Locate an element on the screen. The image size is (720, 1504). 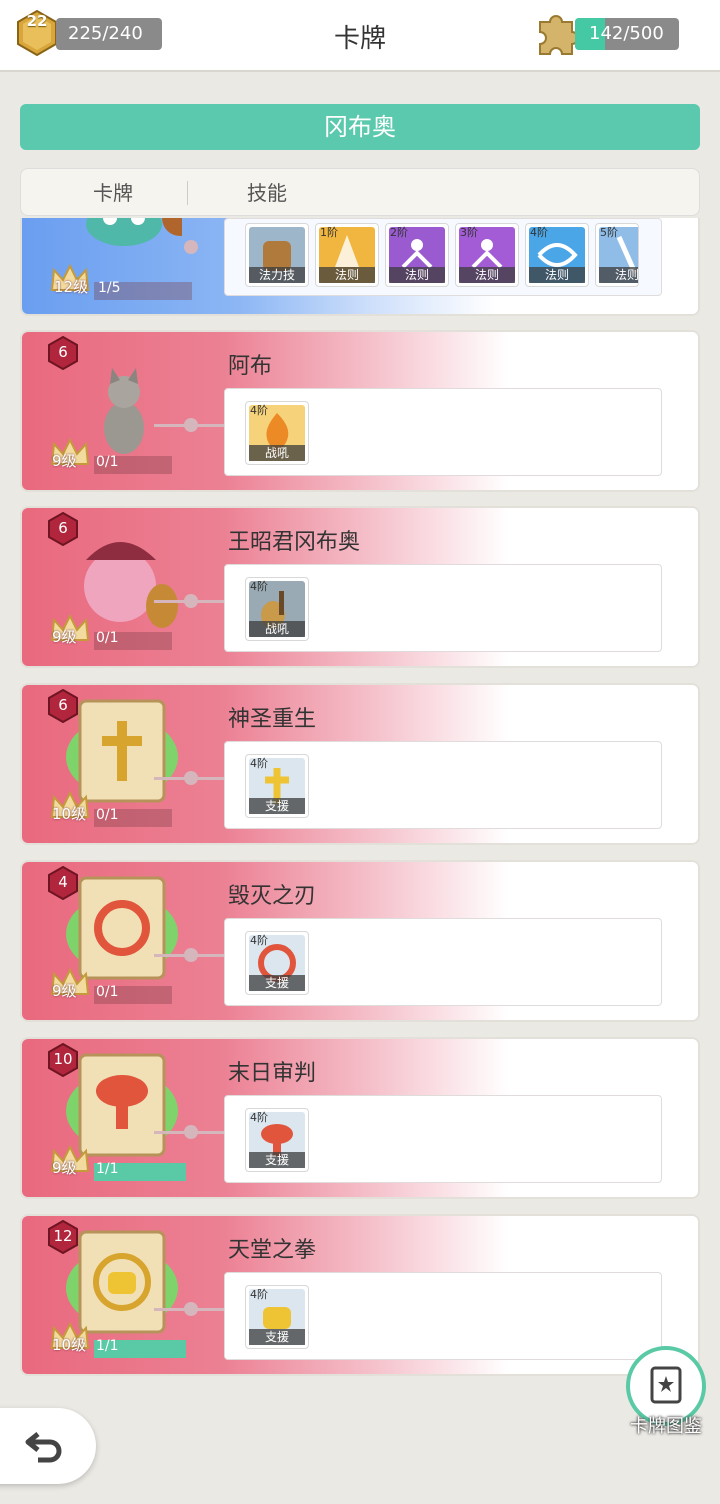
card-name: 王昭君冈布奥 is located at coordinates (294, 542).